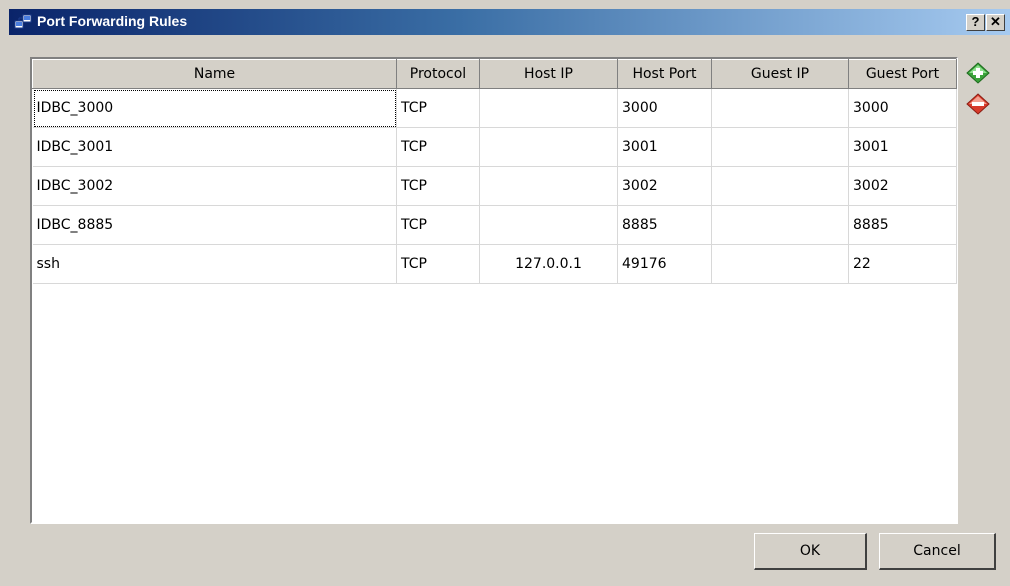 The height and width of the screenshot is (586, 1010). I want to click on cell-guest-port: 3002, so click(902, 186).